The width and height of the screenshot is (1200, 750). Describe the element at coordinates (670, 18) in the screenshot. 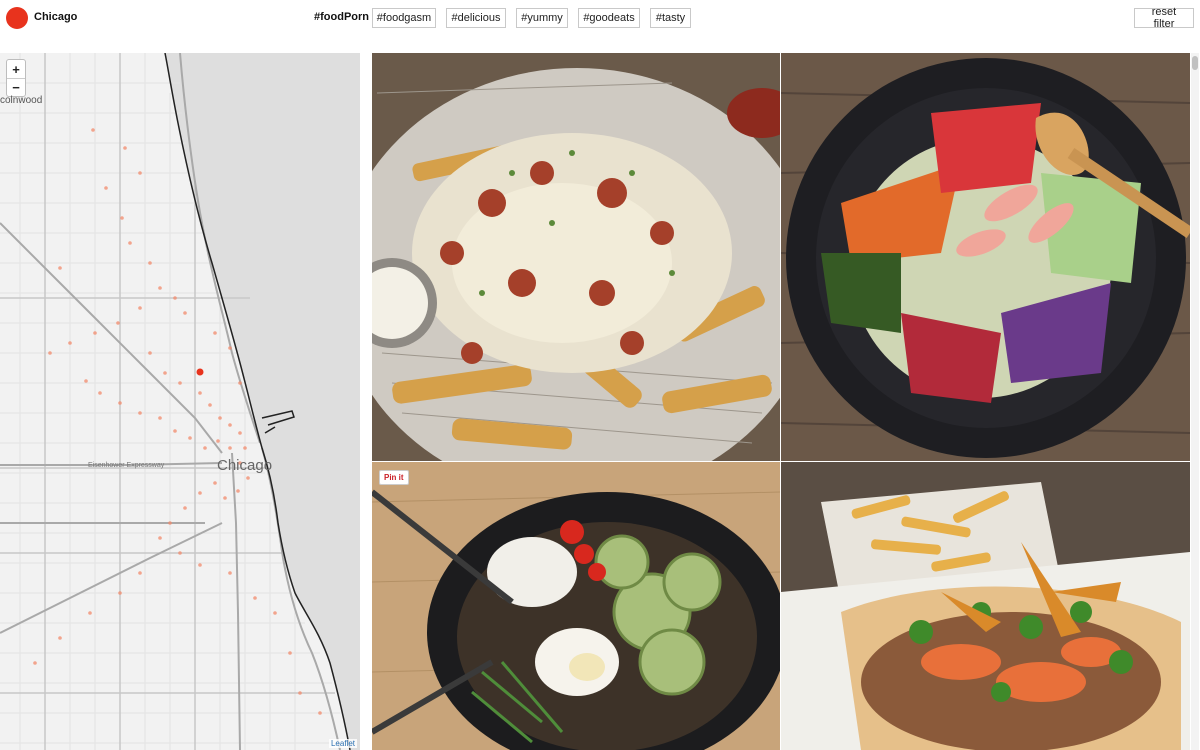

I see `tag-button-tasty: #tasty` at that location.